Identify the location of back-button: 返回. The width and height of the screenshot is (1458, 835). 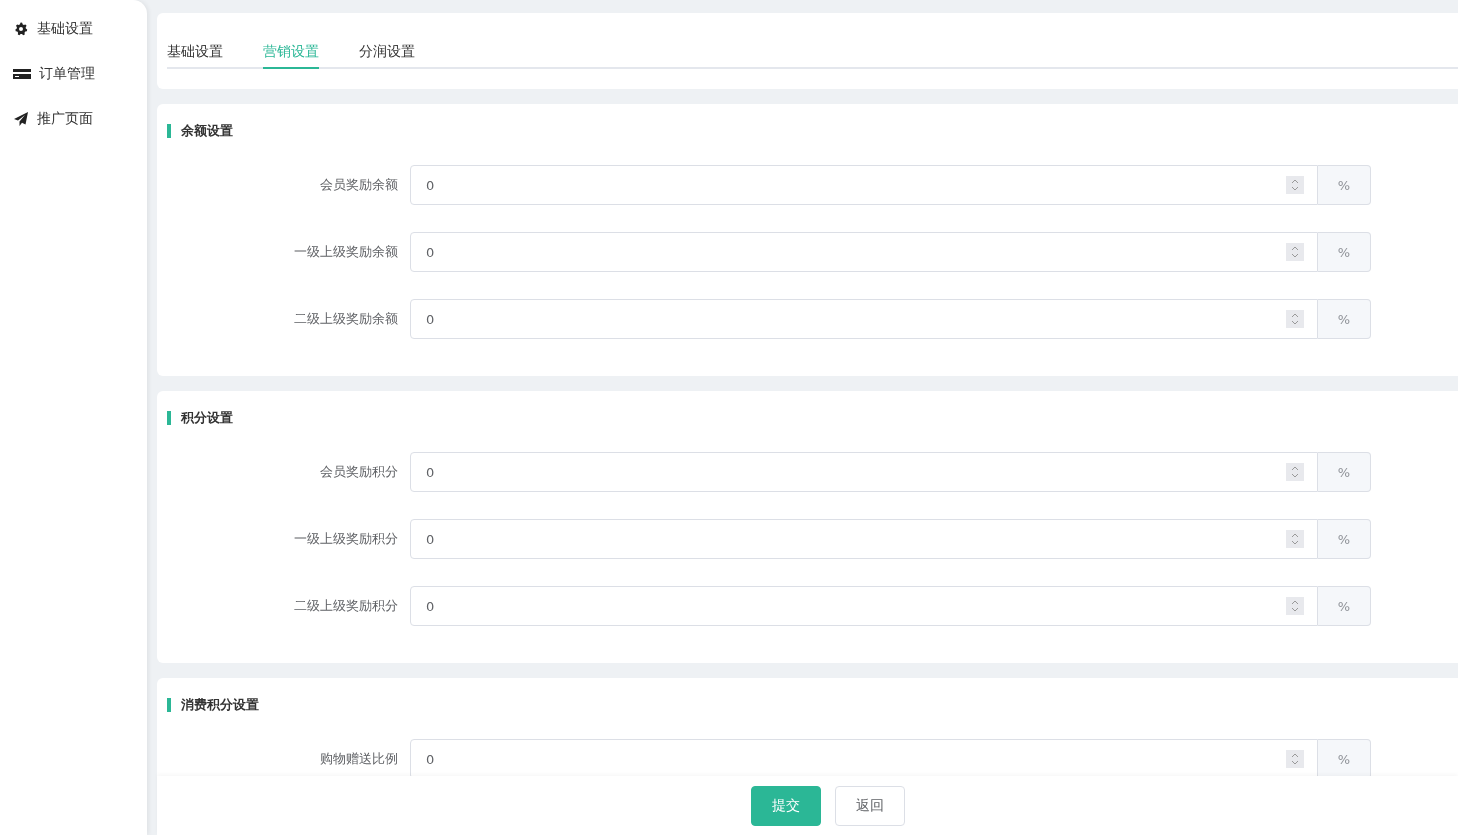
(869, 805).